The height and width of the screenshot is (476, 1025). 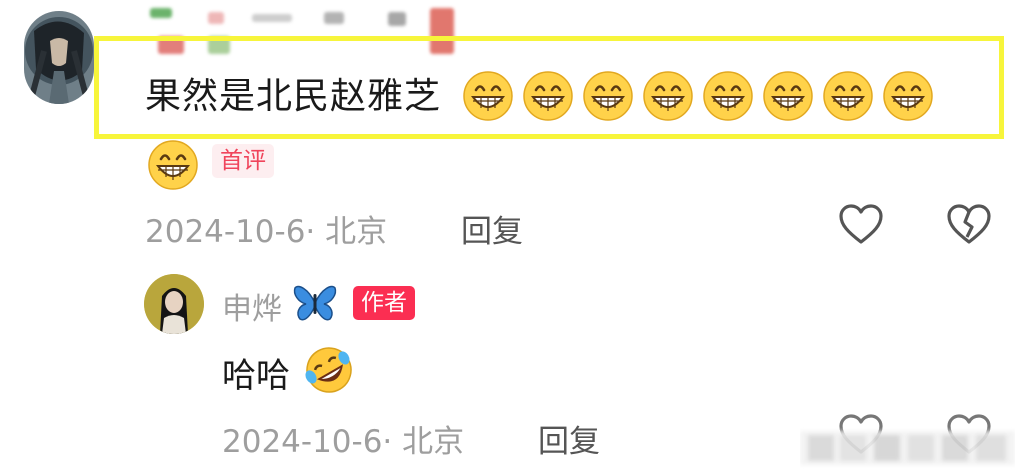 What do you see at coordinates (256, 376) in the screenshot?
I see `reply-text: 哈哈` at bounding box center [256, 376].